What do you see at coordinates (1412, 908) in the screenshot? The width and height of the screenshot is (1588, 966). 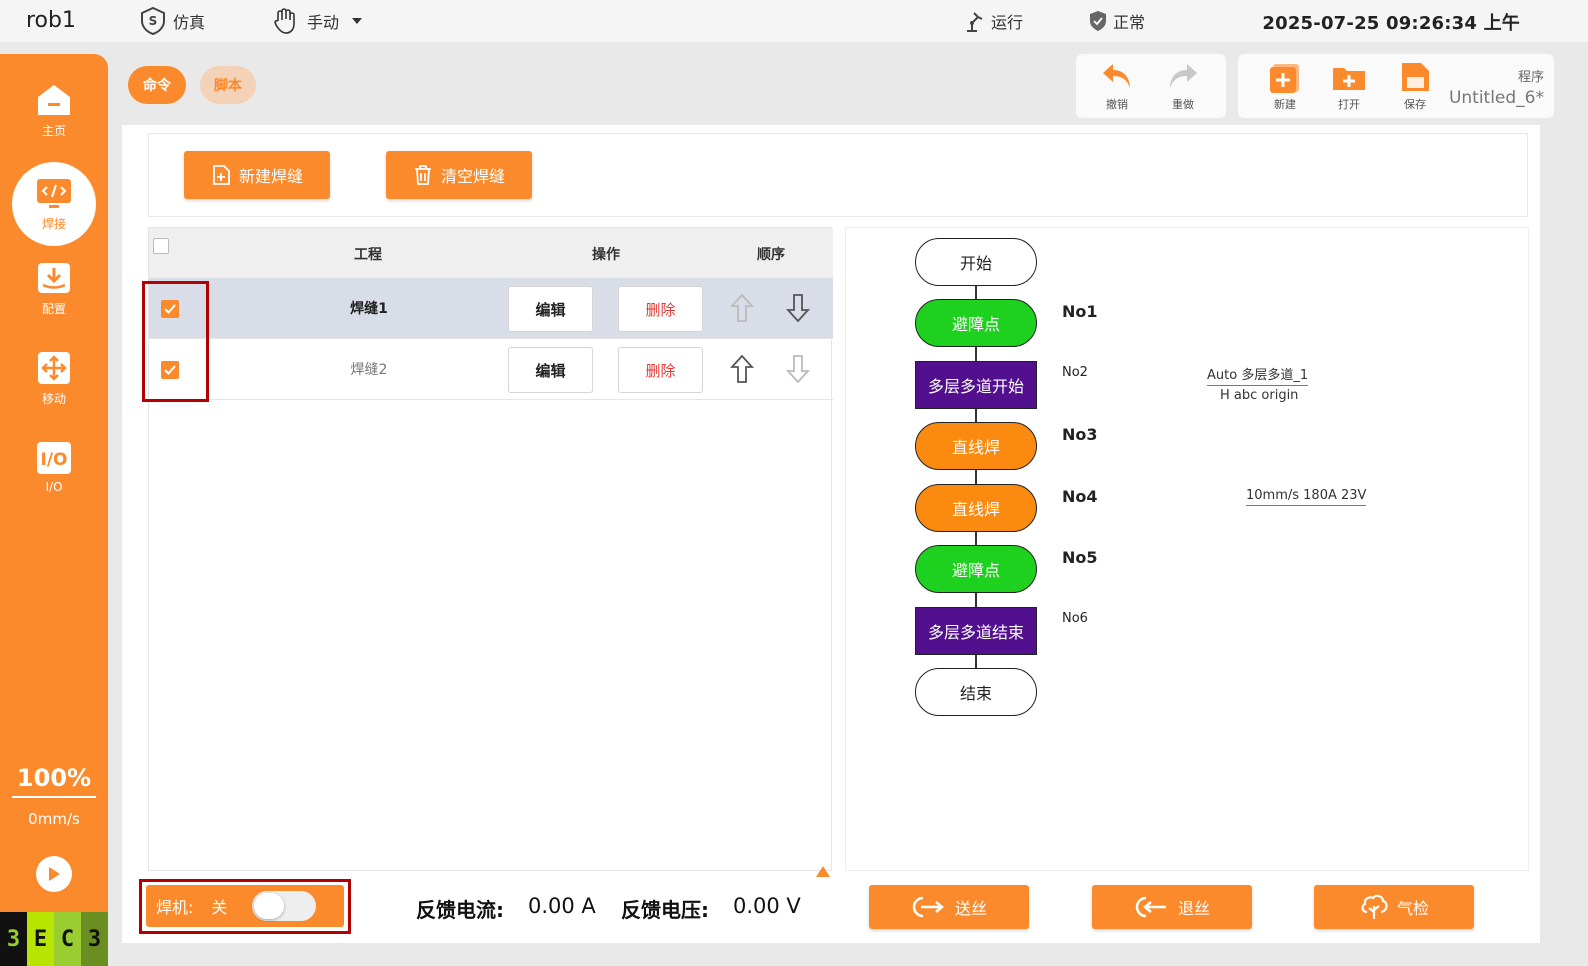 I see `gas-check-label: 气检` at bounding box center [1412, 908].